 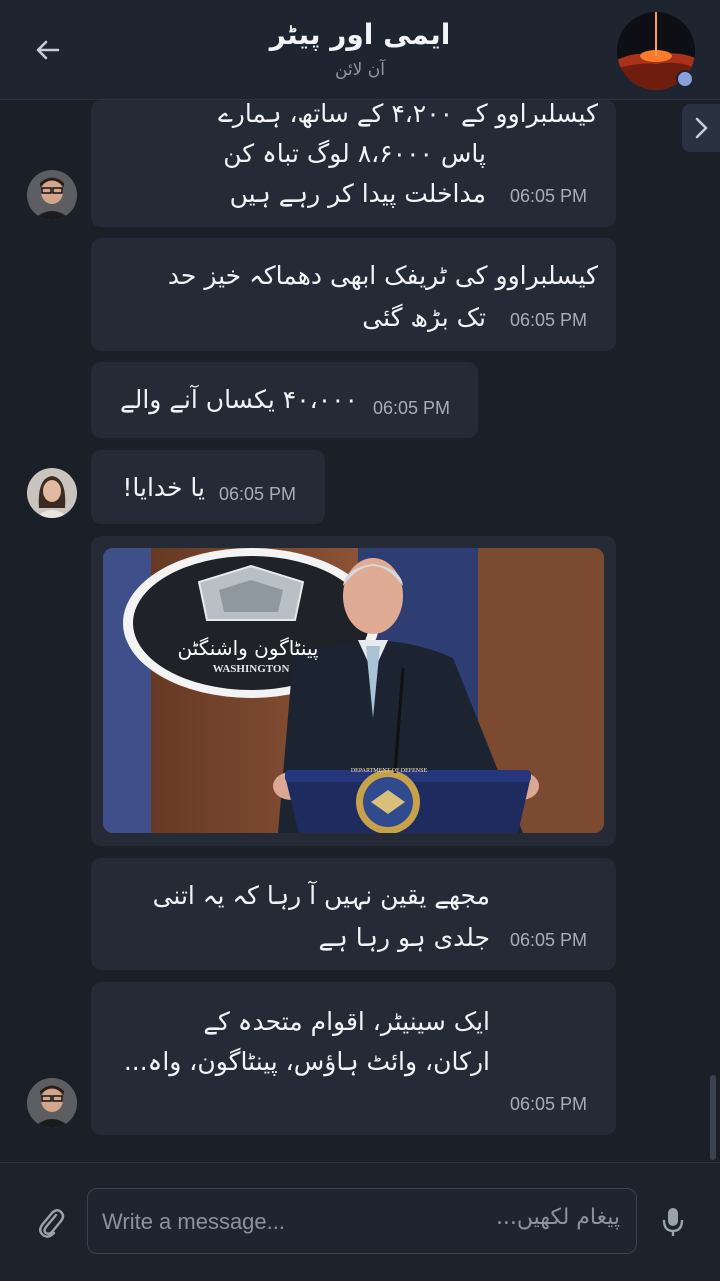 I want to click on side-panel-toggle, so click(x=701, y=128).